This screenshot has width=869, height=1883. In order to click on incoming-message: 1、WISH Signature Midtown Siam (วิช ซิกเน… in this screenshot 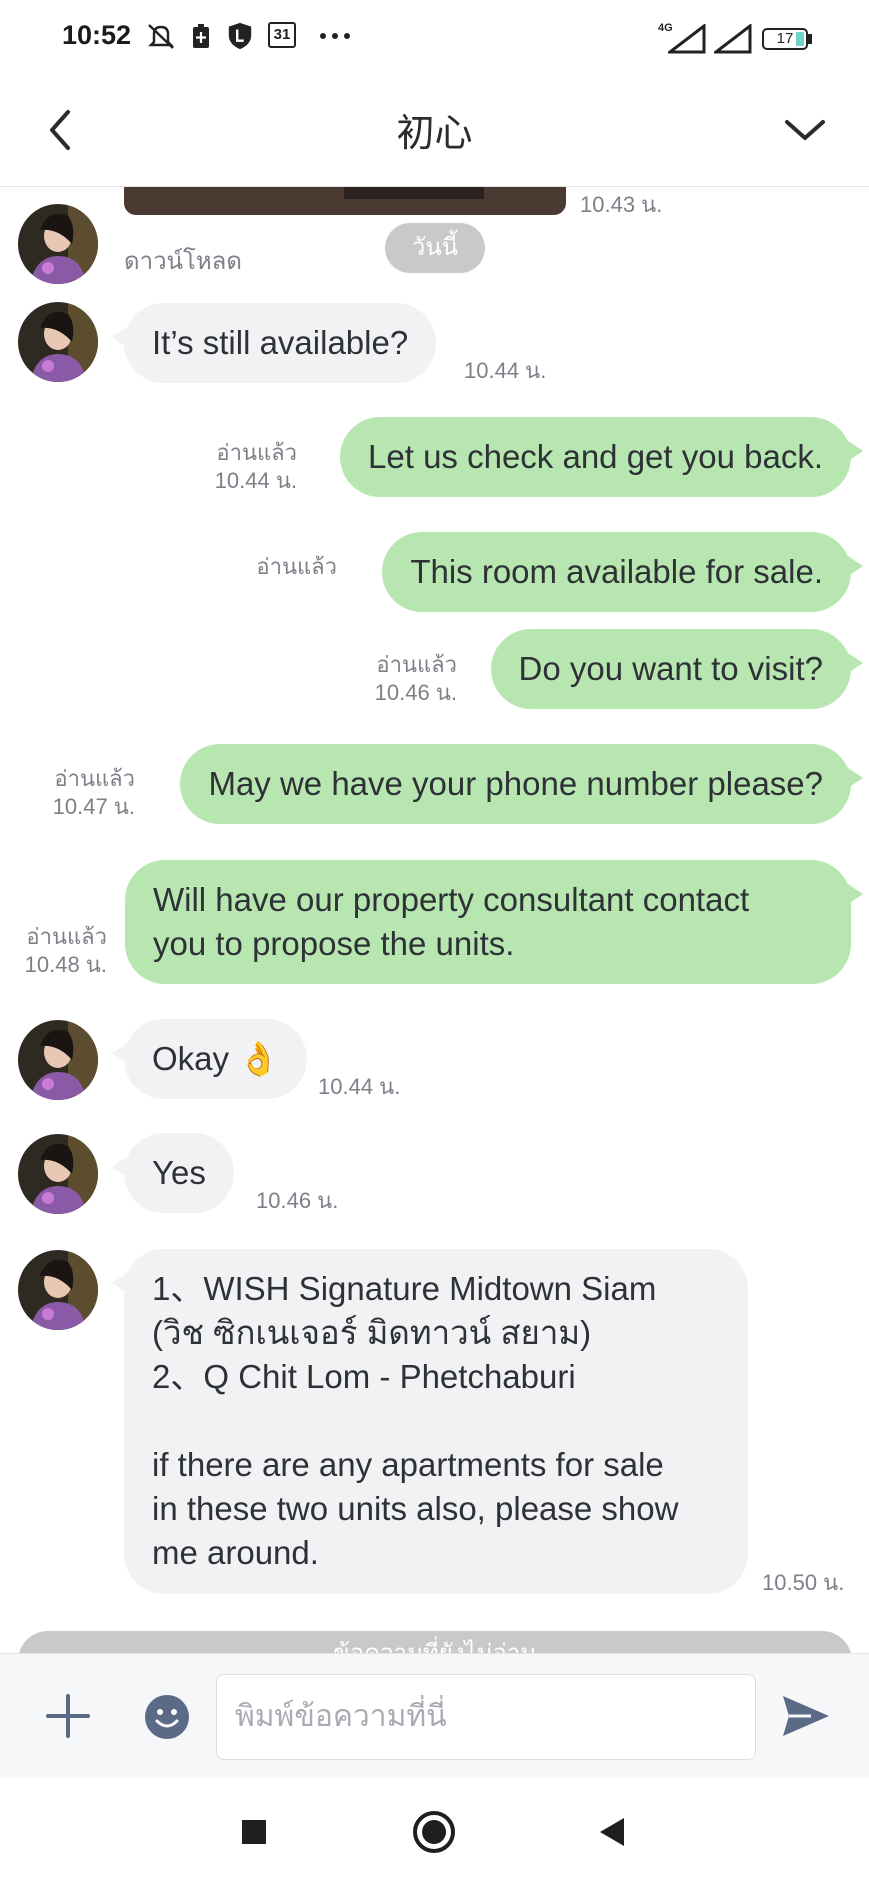, I will do `click(430, 1421)`.